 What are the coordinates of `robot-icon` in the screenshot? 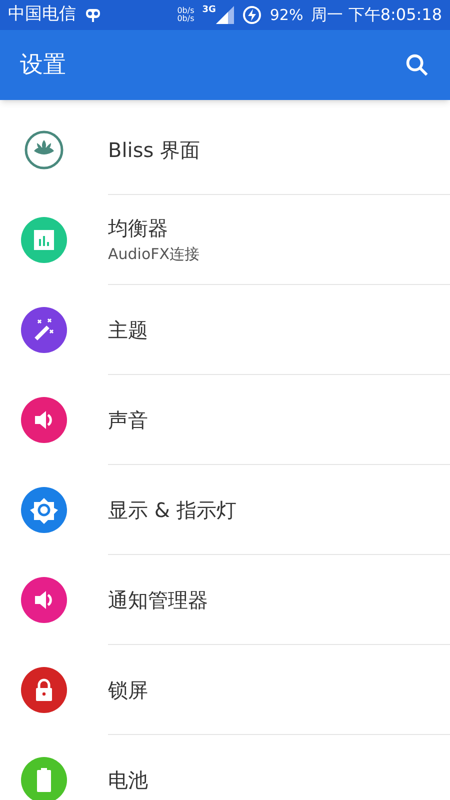 It's located at (93, 15).